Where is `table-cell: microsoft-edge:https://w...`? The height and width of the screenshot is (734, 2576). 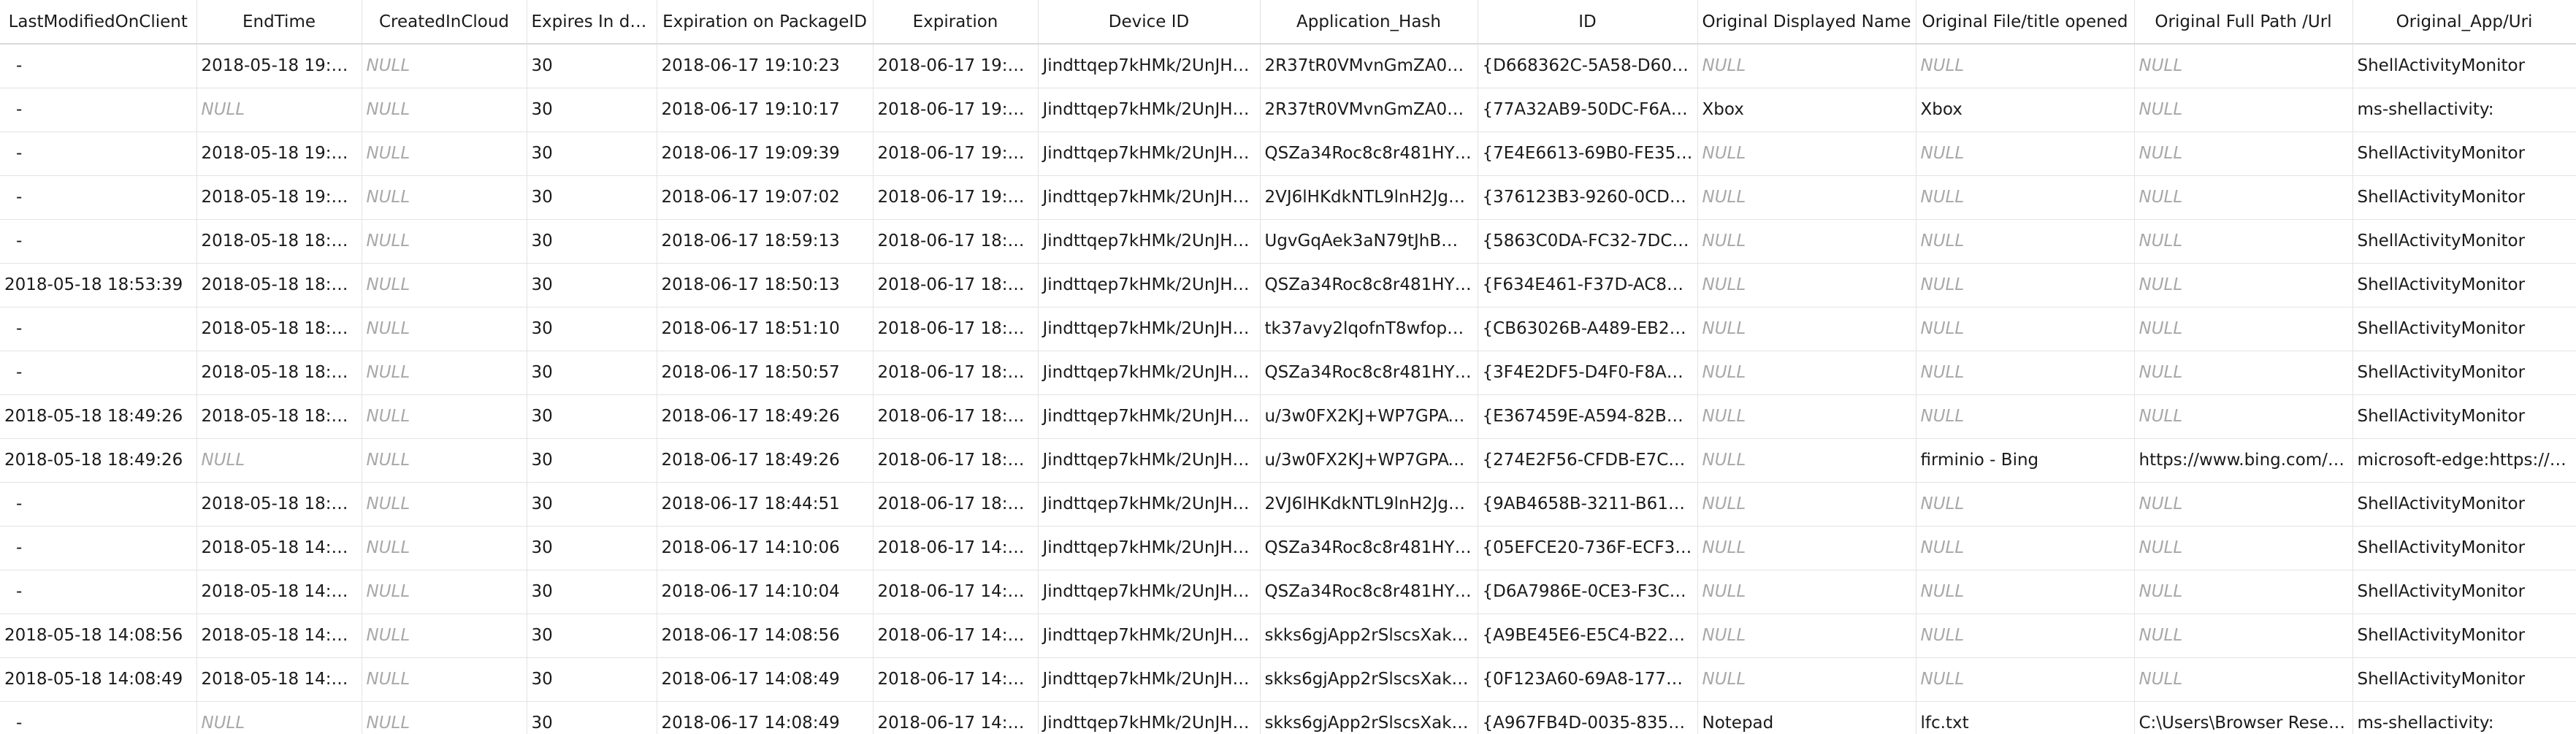
table-cell: microsoft-edge:https://w... is located at coordinates (2464, 460).